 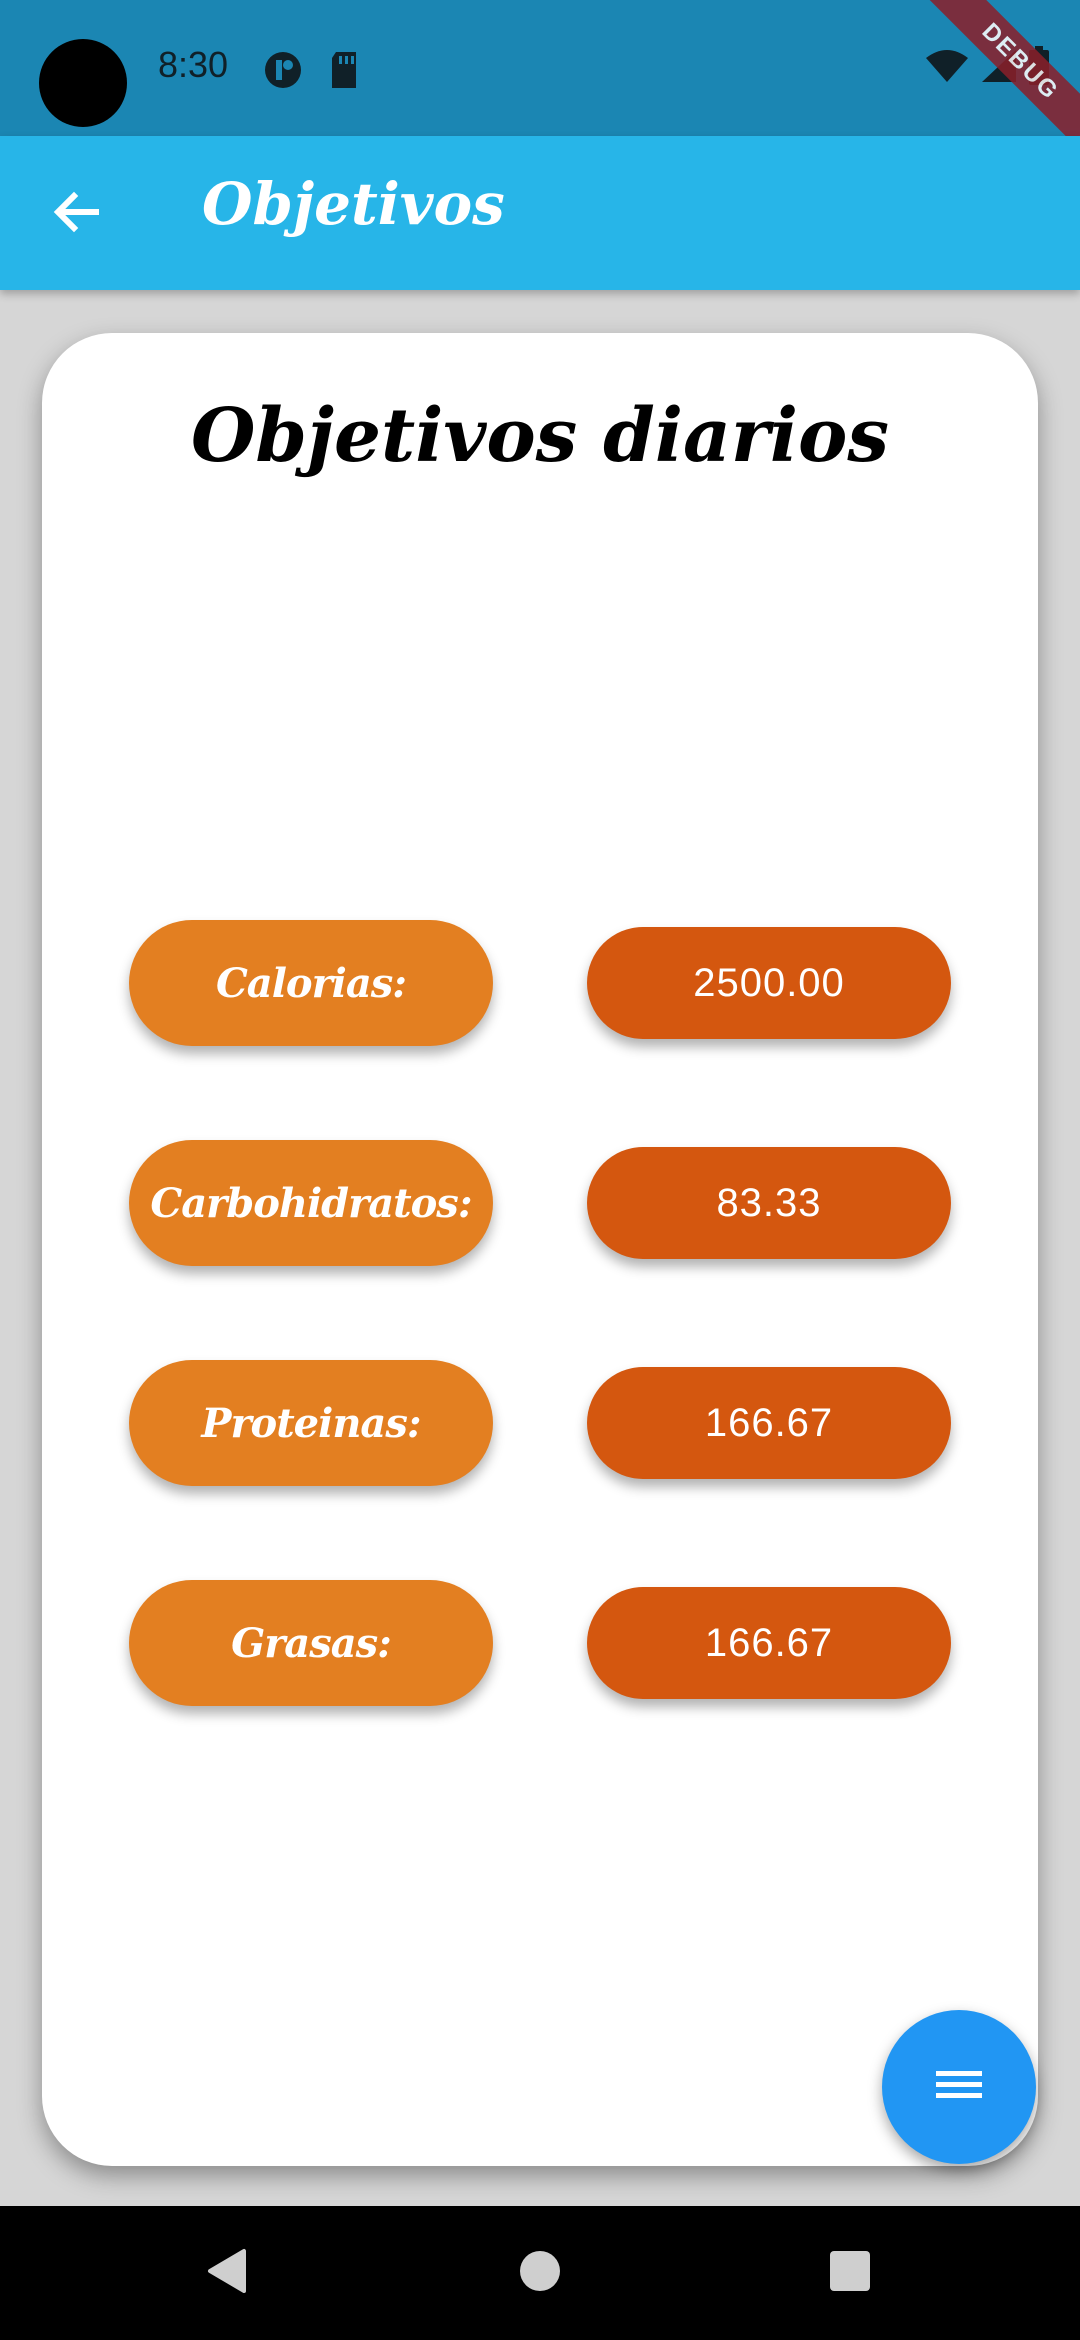 I want to click on nav-back-button, so click(x=226, y=2273).